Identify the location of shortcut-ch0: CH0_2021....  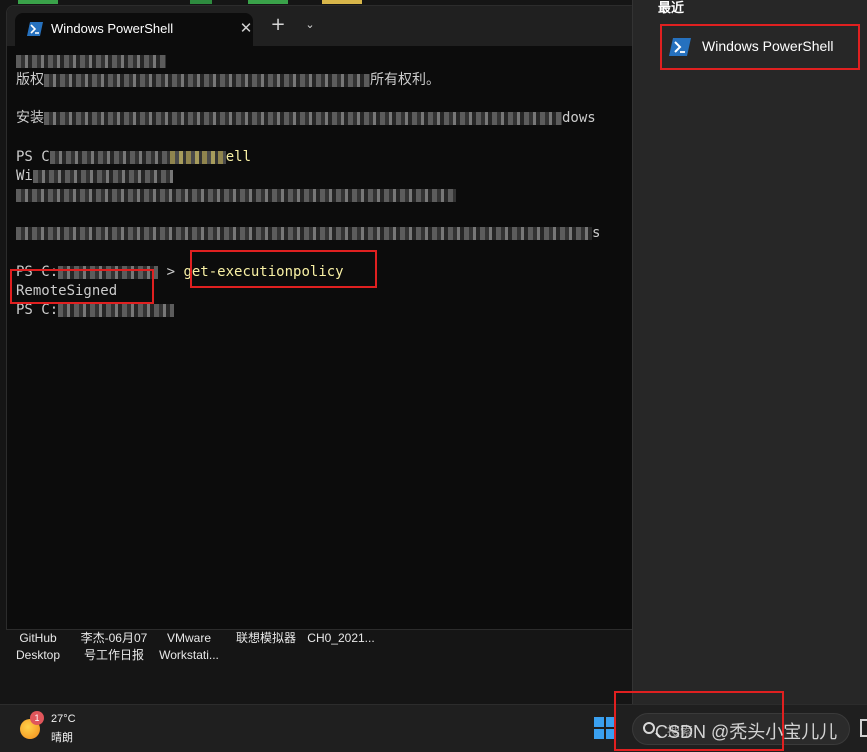
(341, 638).